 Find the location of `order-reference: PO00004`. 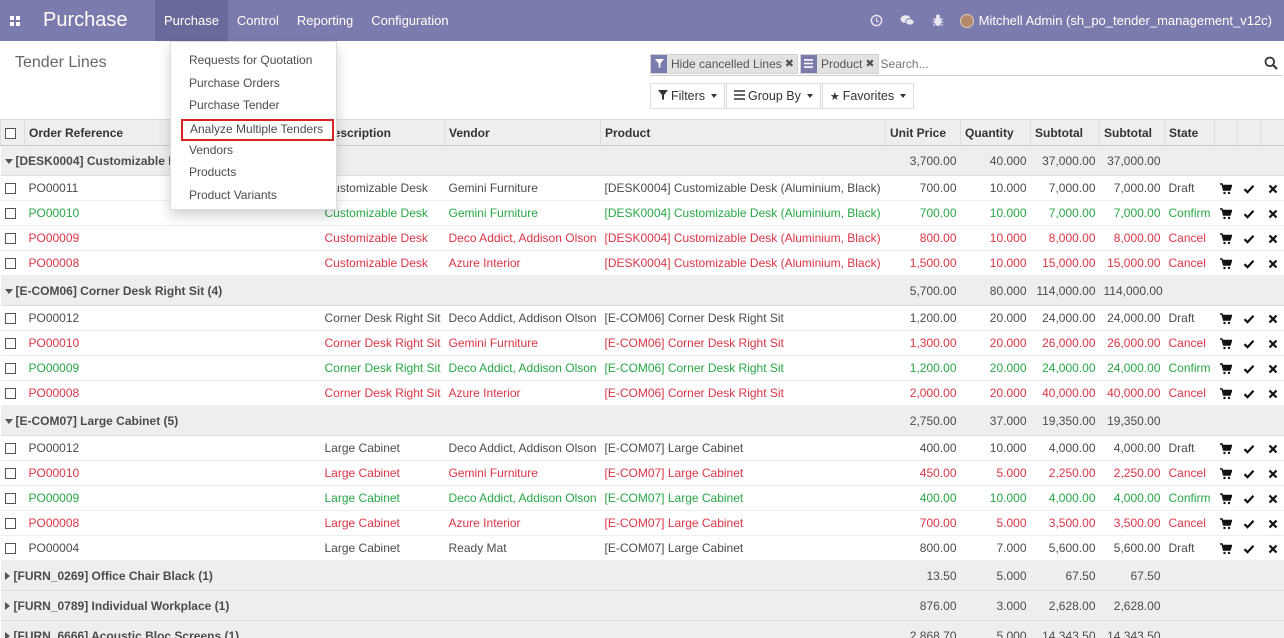

order-reference: PO00004 is located at coordinates (172, 548).